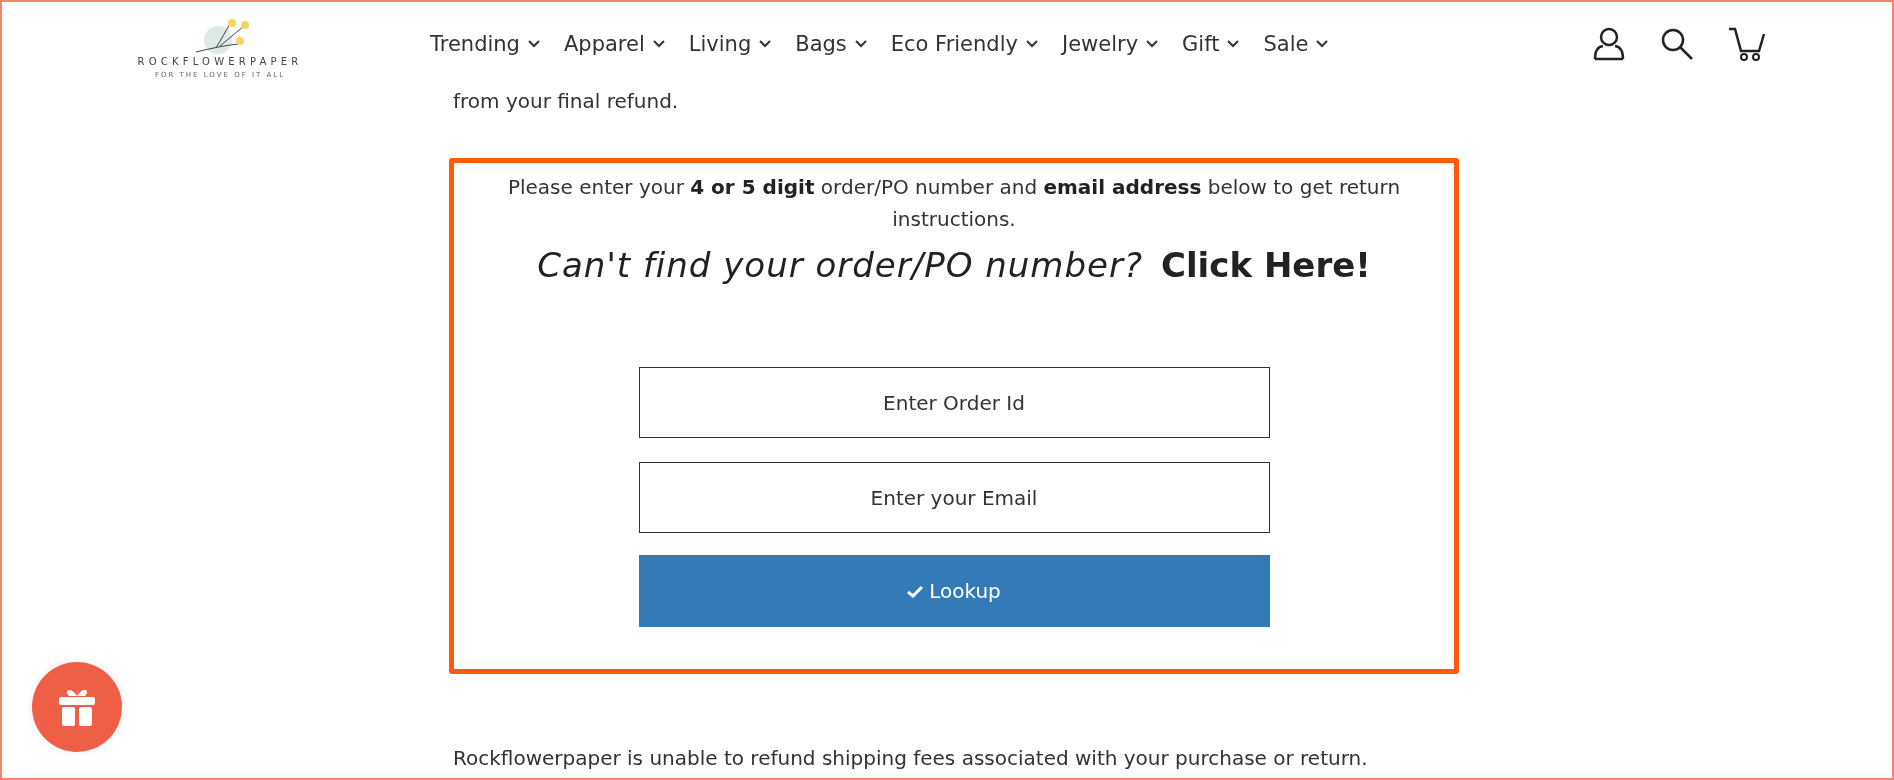 The width and height of the screenshot is (1894, 780). Describe the element at coordinates (1110, 44) in the screenshot. I see `nav-link: Jewelry` at that location.